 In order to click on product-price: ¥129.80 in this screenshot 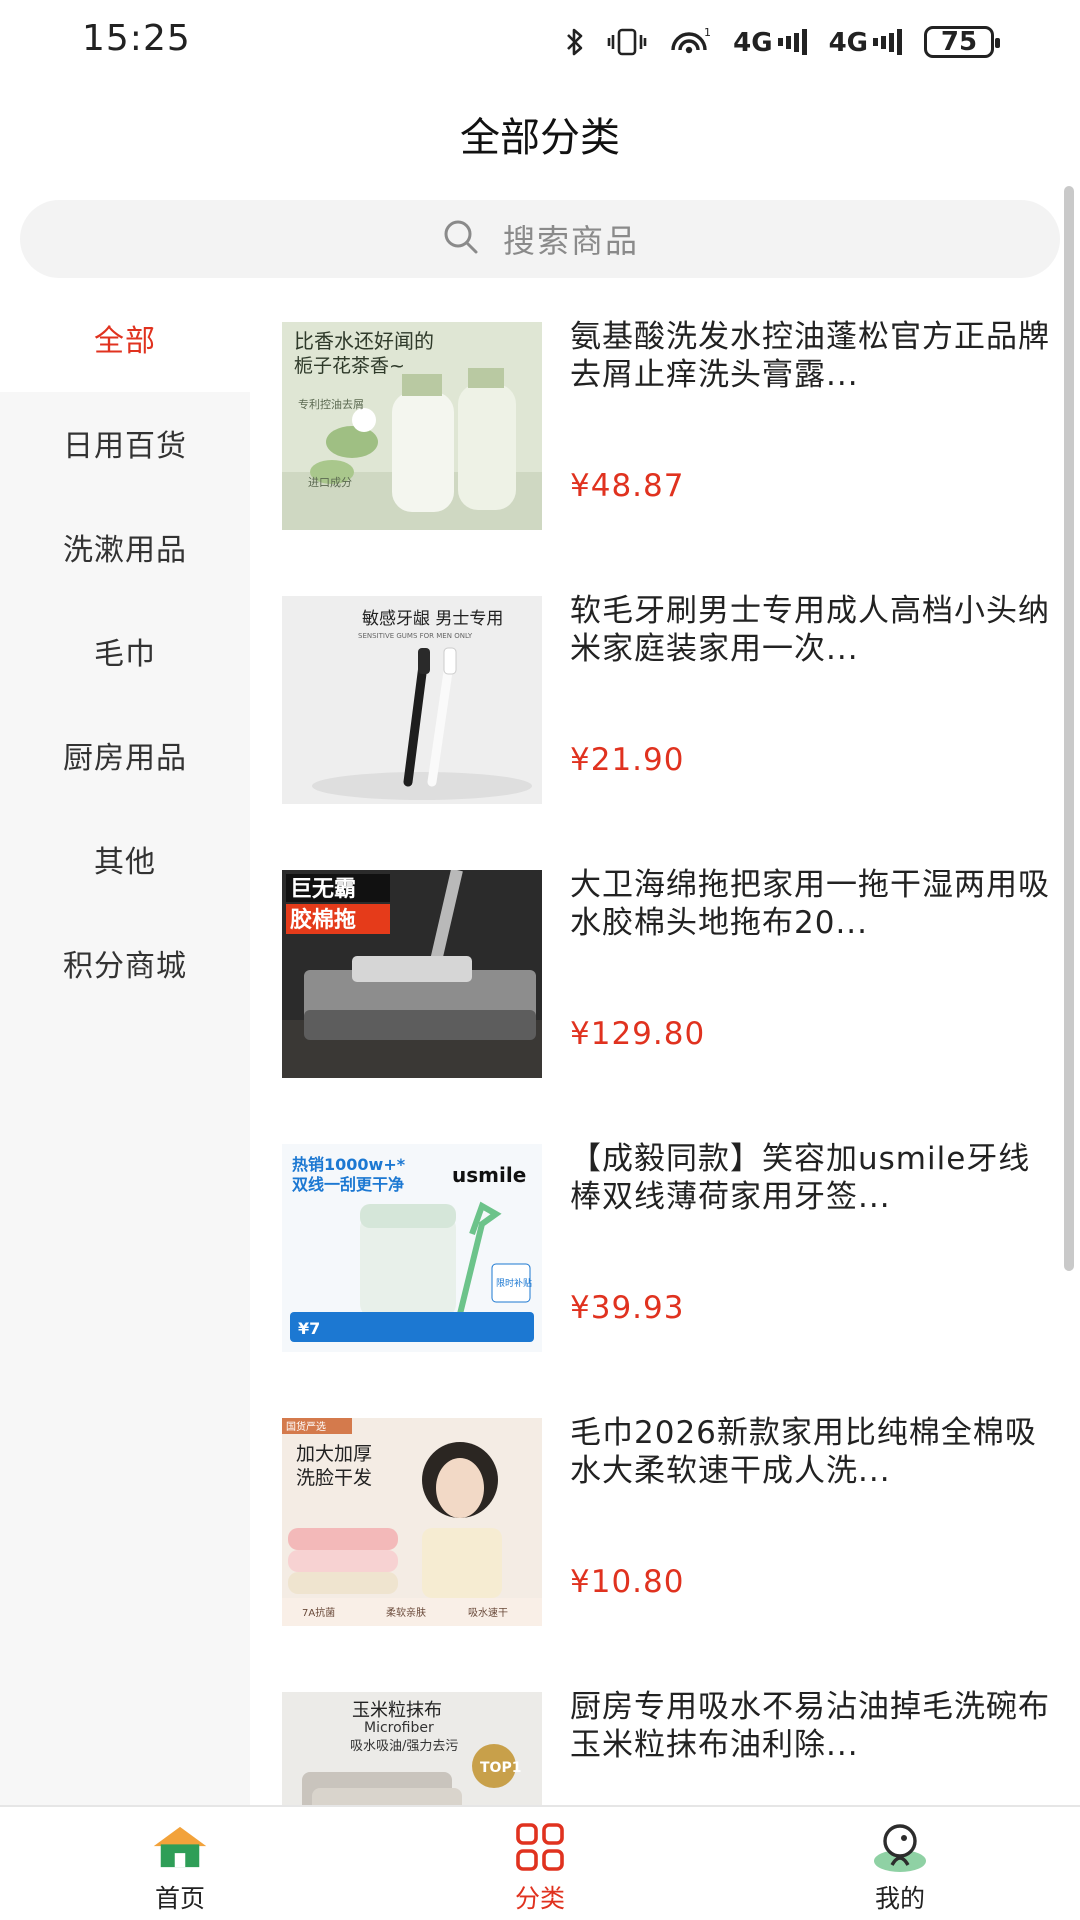, I will do `click(638, 1034)`.